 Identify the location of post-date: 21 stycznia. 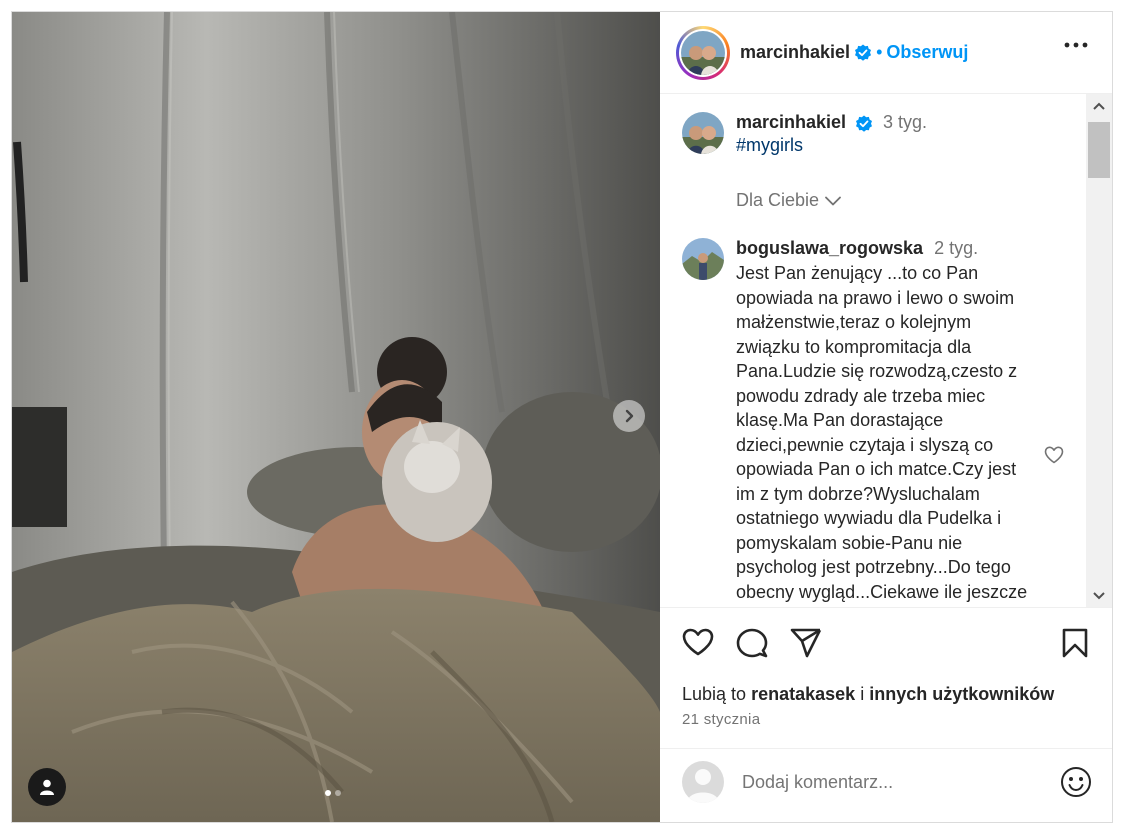
(721, 719).